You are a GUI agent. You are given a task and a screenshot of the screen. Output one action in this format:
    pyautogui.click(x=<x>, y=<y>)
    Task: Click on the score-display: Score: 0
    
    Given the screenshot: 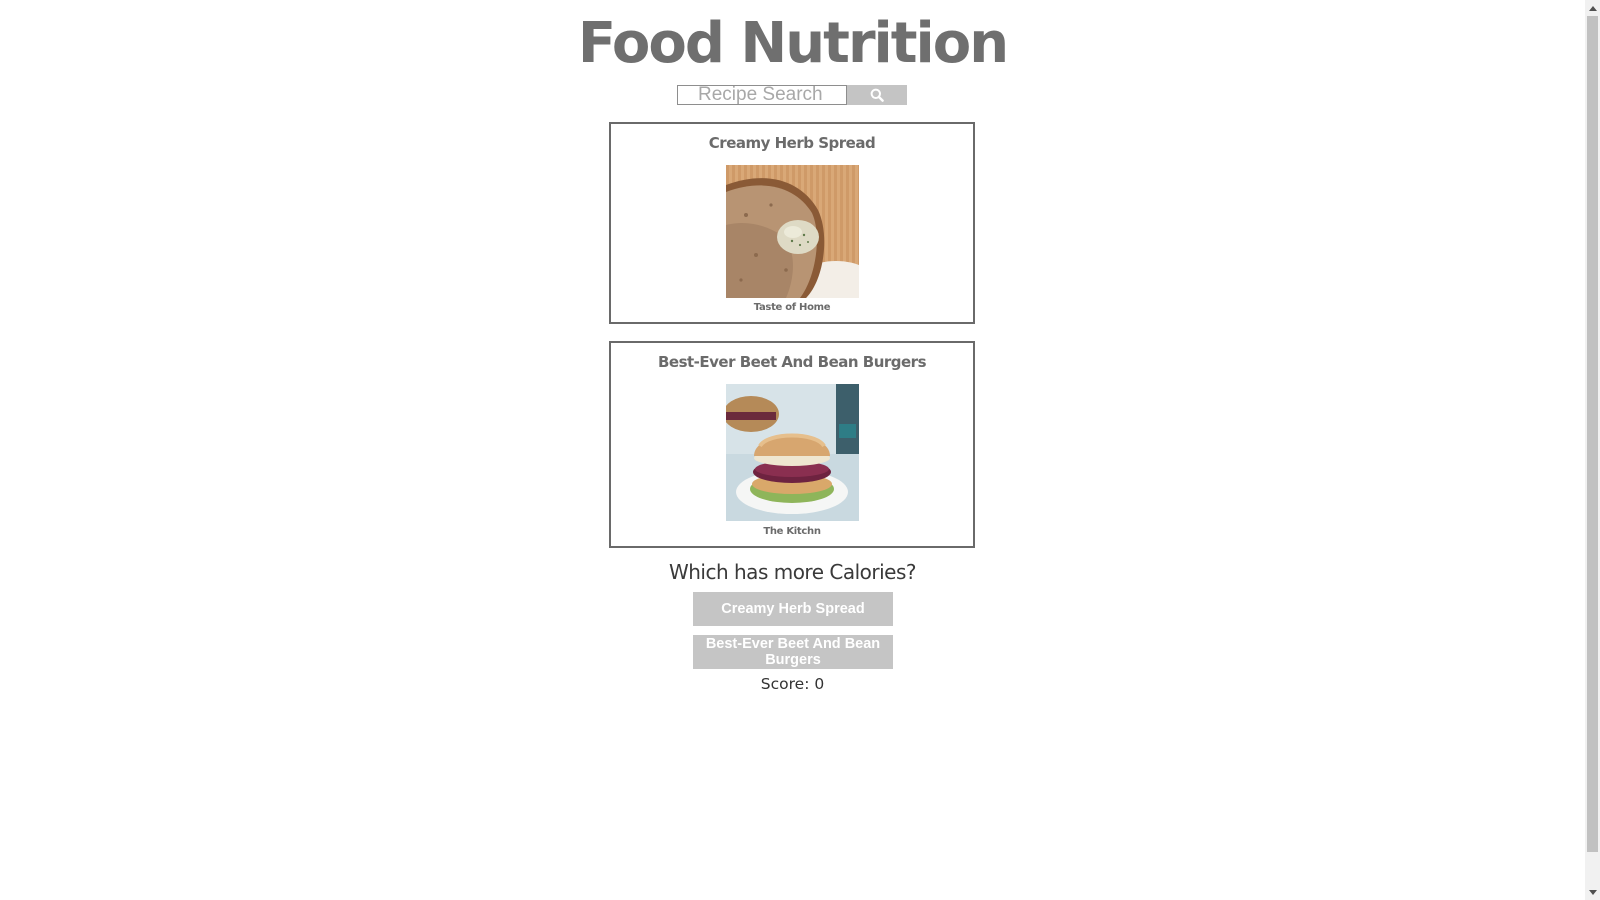 What is the action you would take?
    pyautogui.click(x=792, y=684)
    